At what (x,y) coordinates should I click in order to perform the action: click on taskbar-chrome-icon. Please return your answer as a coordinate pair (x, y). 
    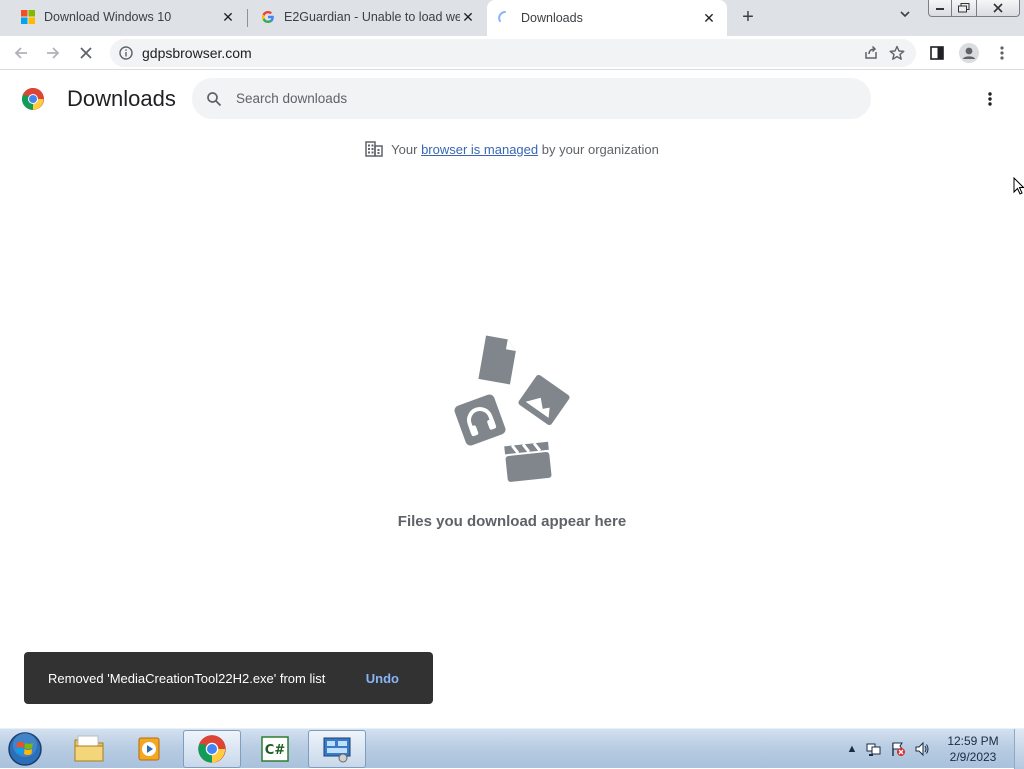
    Looking at the image, I should click on (212, 749).